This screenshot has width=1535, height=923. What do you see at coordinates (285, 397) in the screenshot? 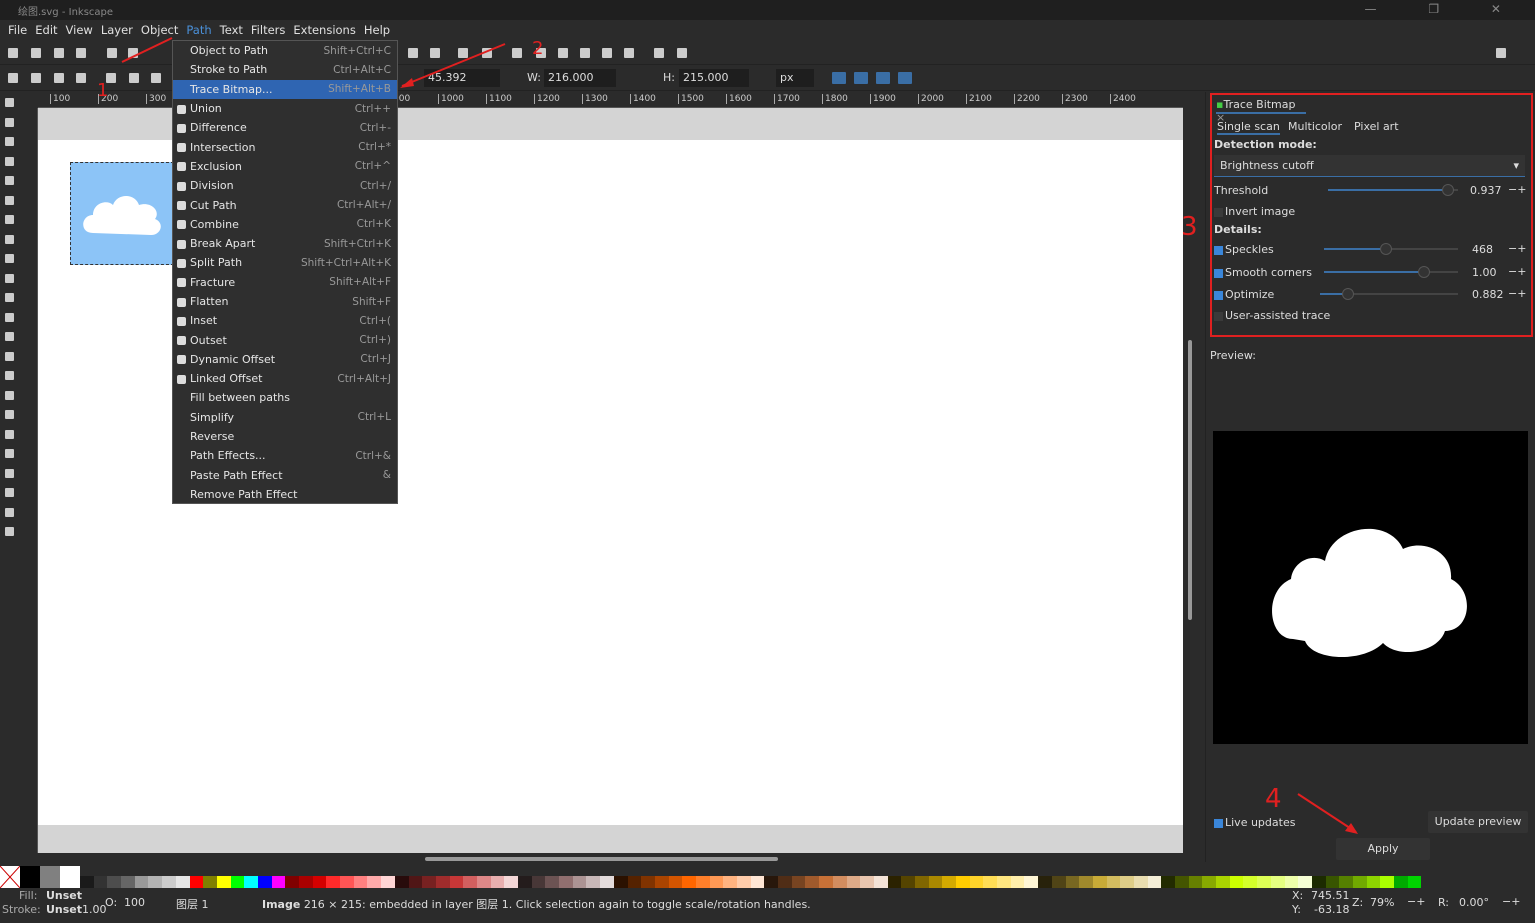
I see `menu-item-fill-between-paths: Fill between paths` at bounding box center [285, 397].